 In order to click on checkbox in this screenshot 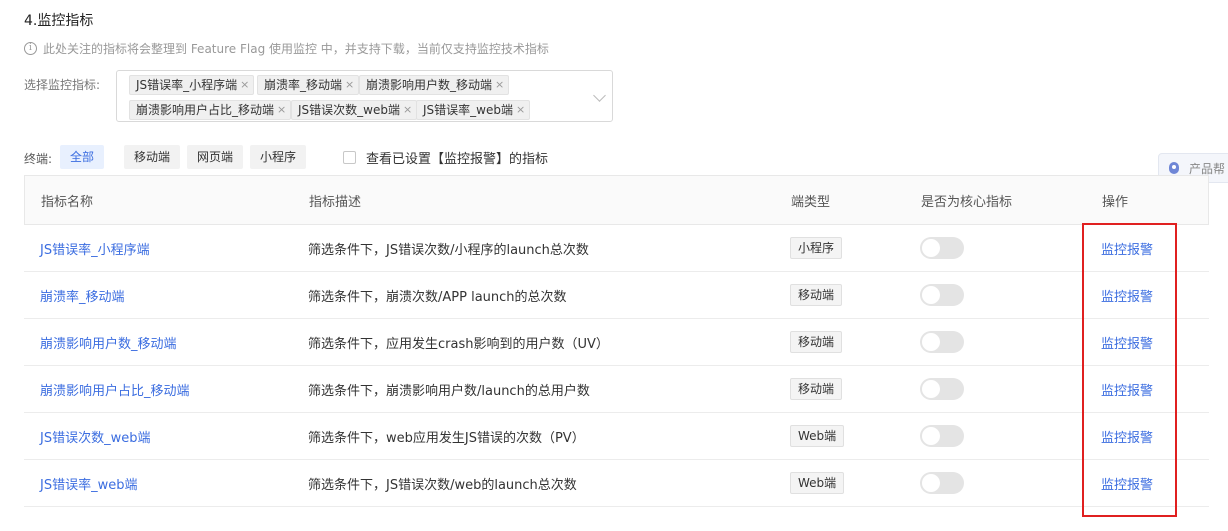, I will do `click(349, 157)`.